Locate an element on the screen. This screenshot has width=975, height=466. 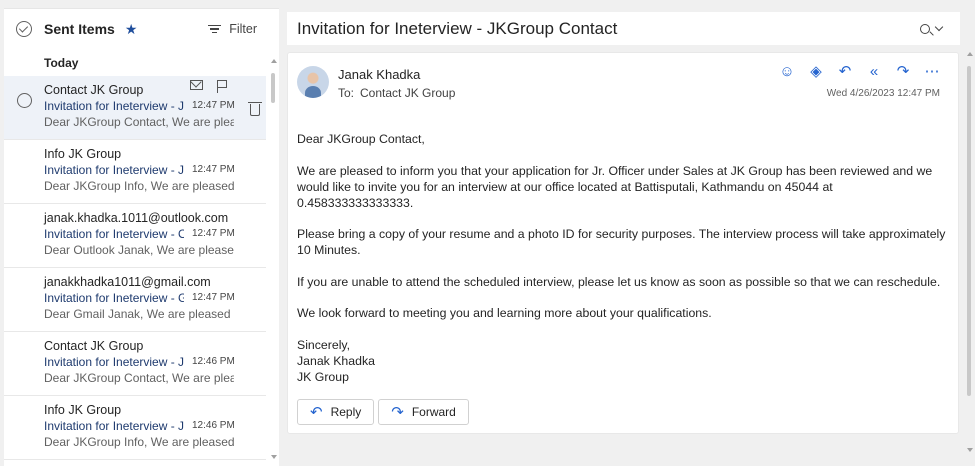
recipient-name: Contact JK Group is located at coordinates (407, 93).